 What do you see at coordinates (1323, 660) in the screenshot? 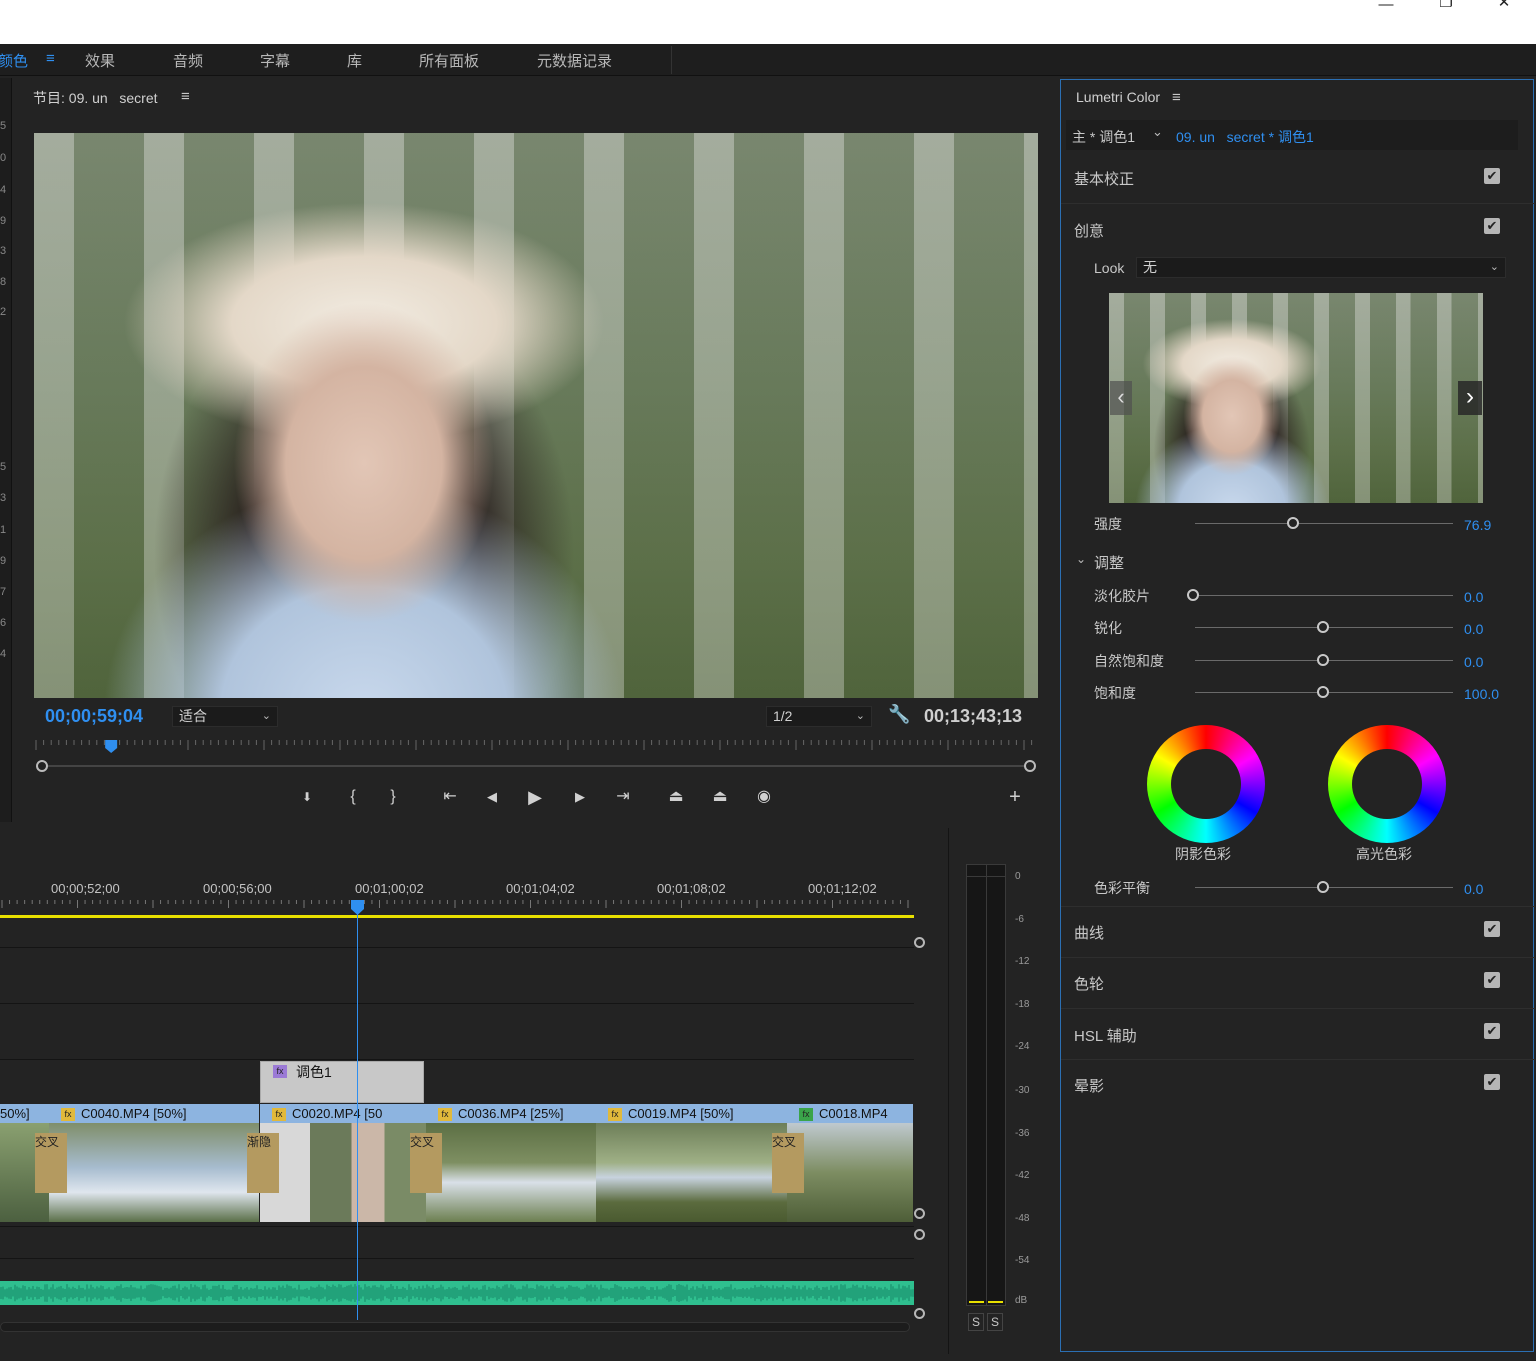
I see `vibrance-slider-knob` at bounding box center [1323, 660].